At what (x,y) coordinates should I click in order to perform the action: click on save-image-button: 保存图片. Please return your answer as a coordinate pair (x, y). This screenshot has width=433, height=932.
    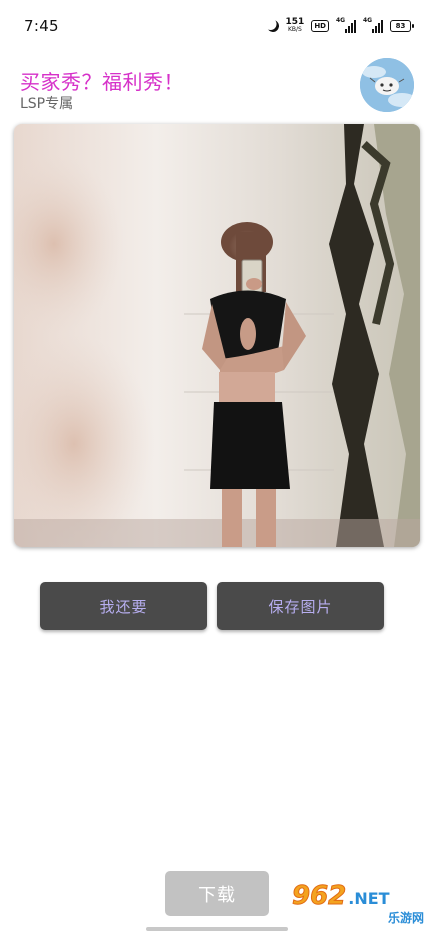
    Looking at the image, I should click on (300, 606).